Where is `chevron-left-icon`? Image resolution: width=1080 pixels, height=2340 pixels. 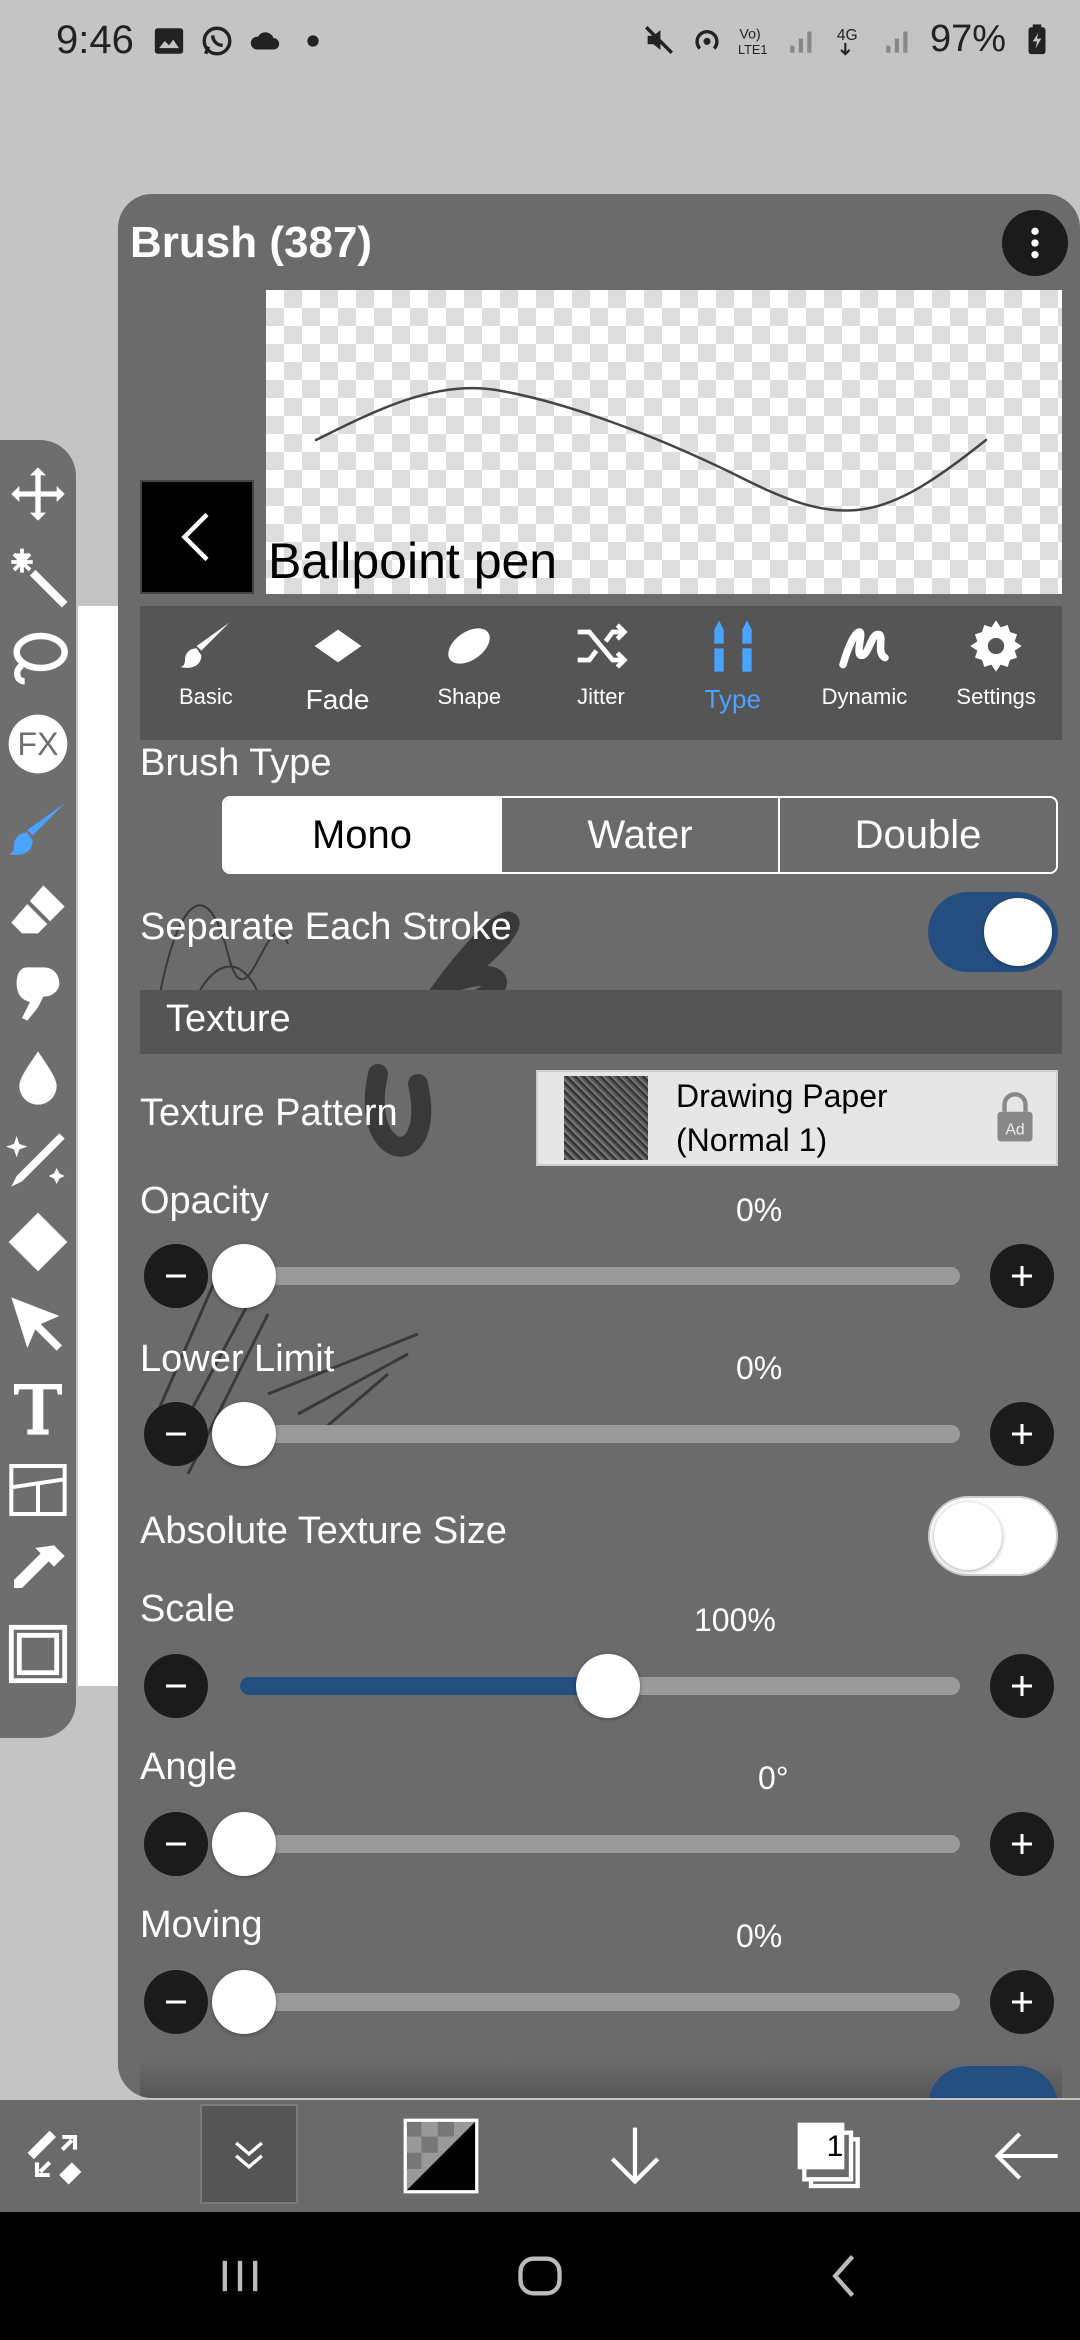 chevron-left-icon is located at coordinates (195, 537).